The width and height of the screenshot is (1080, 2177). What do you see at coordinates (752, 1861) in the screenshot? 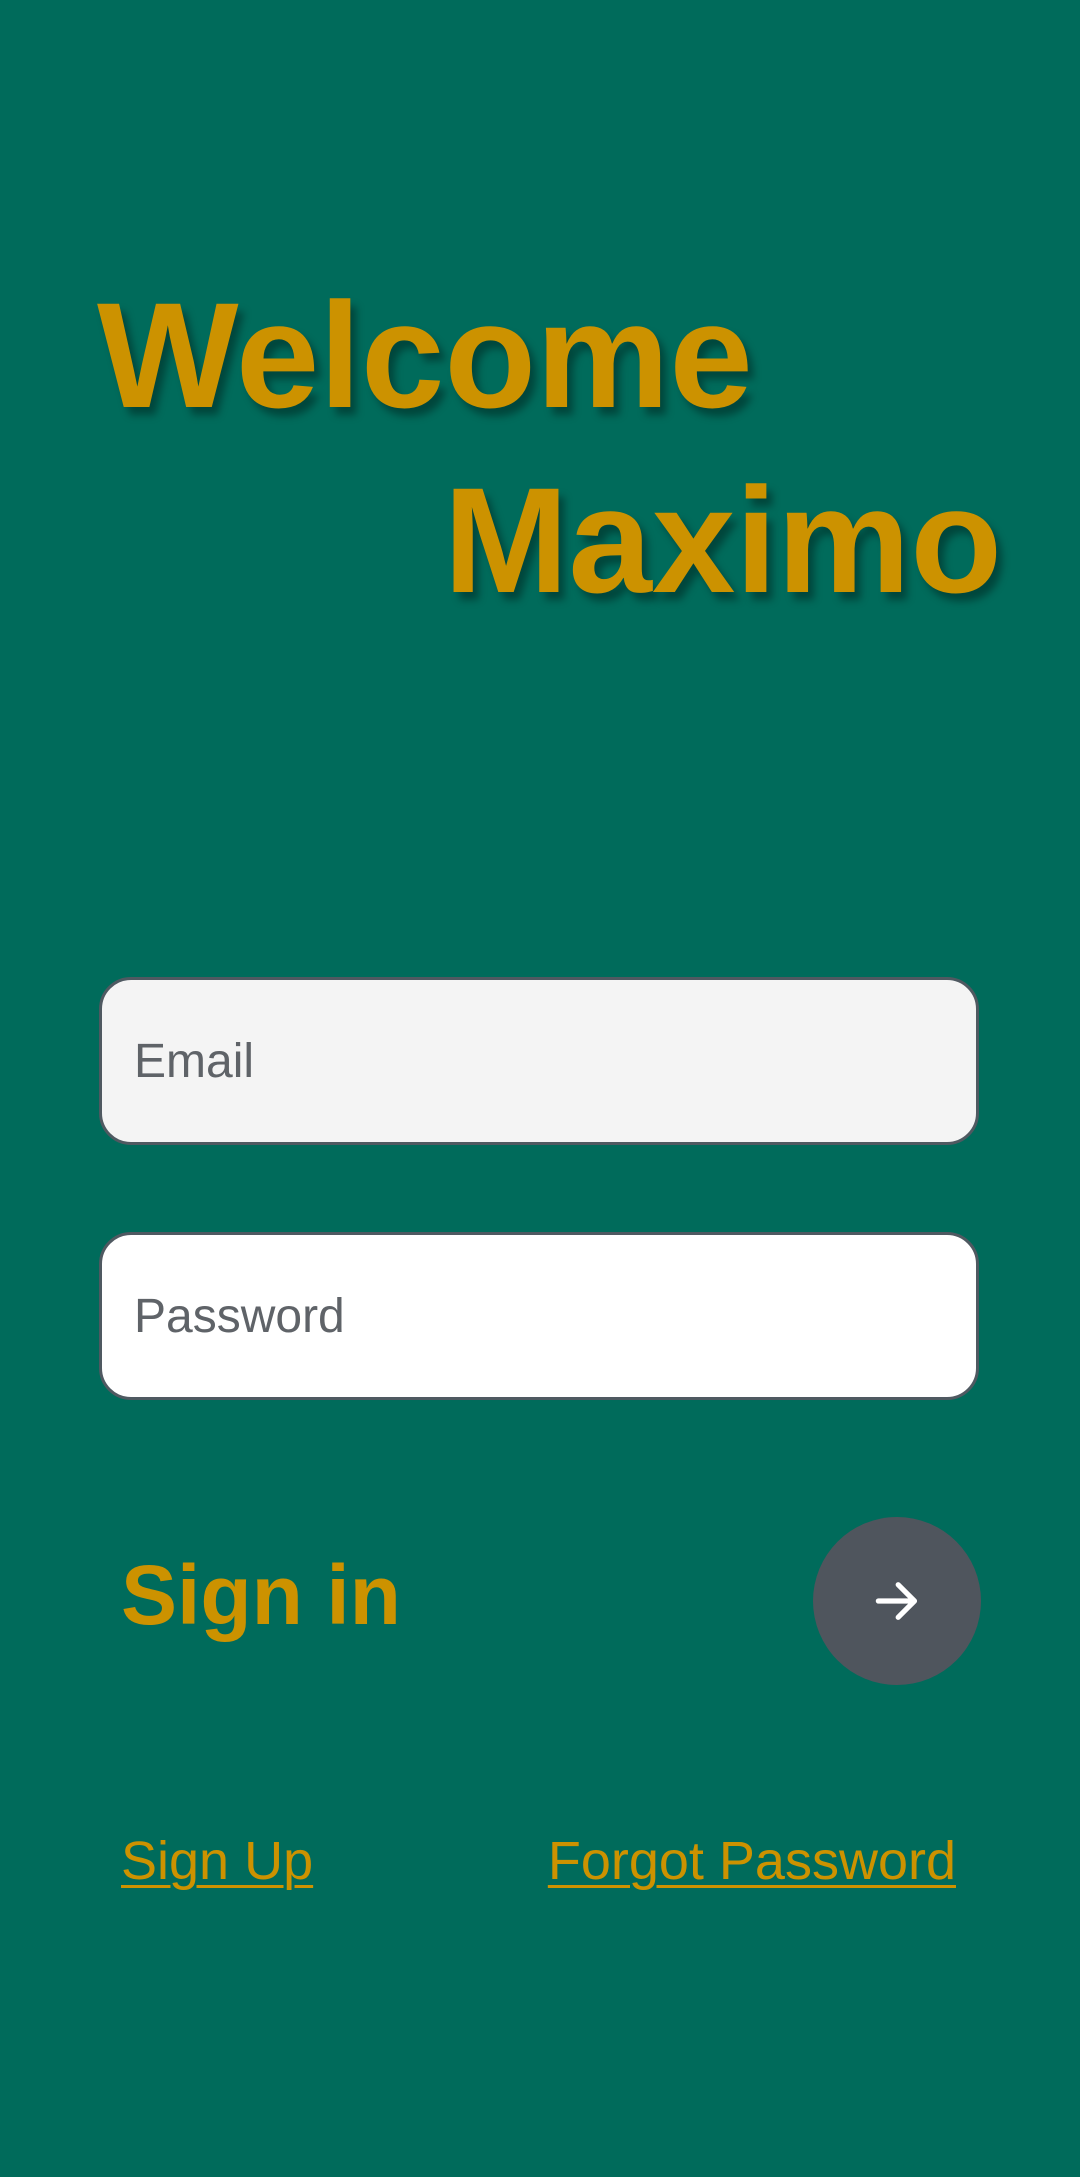
I see `forgot-password-link: Forgot Password` at bounding box center [752, 1861].